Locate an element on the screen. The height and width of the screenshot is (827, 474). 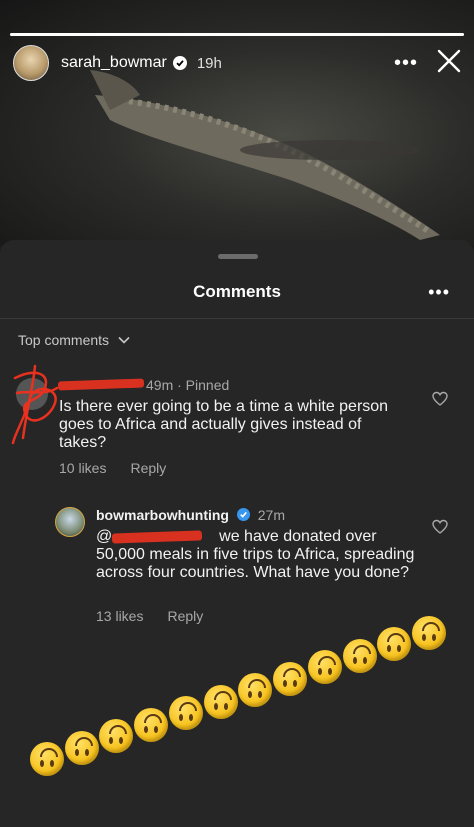
comment-header: bowmarbowhunting 27m is located at coordinates (190, 515).